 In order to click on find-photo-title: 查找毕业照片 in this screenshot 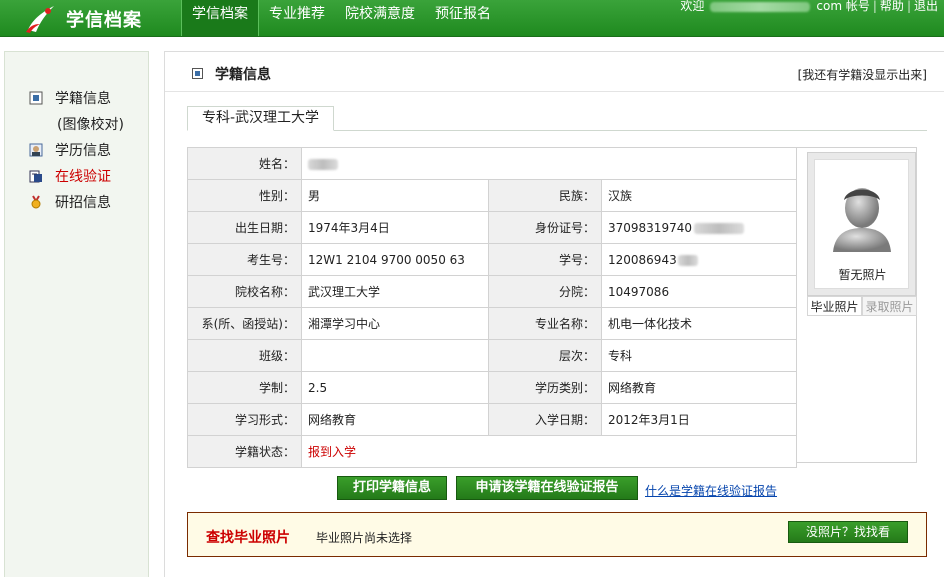, I will do `click(248, 538)`.